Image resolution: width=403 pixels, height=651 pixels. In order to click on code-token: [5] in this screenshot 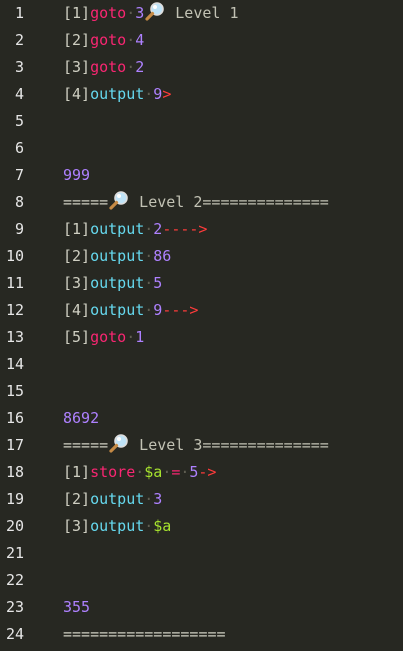, I will do `click(77, 337)`.